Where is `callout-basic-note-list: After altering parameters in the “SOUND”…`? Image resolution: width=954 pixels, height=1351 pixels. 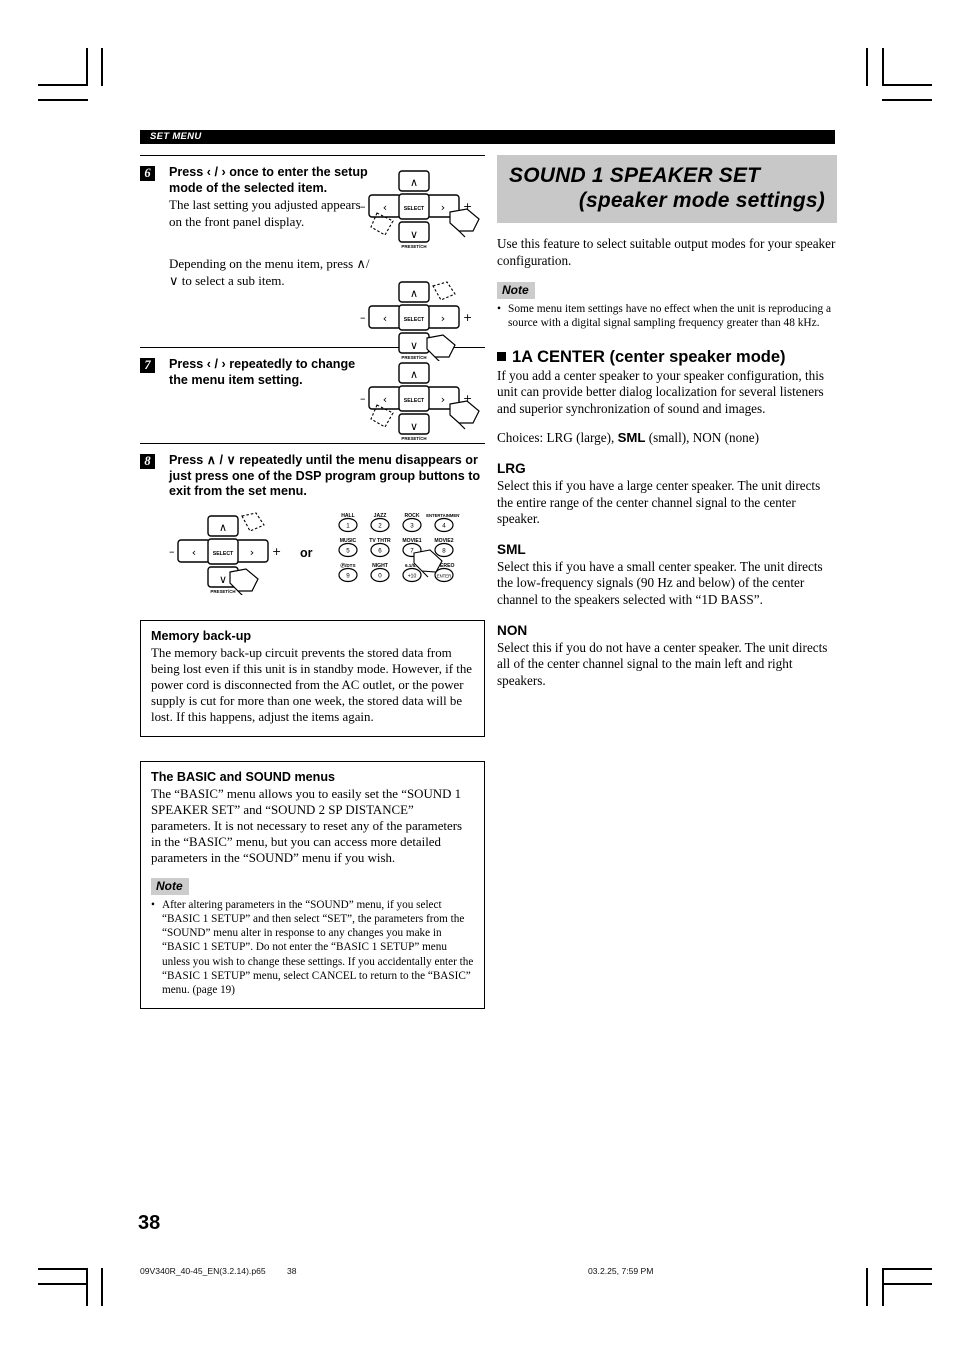 callout-basic-note-list: After altering parameters in the “SOUND”… is located at coordinates (312, 948).